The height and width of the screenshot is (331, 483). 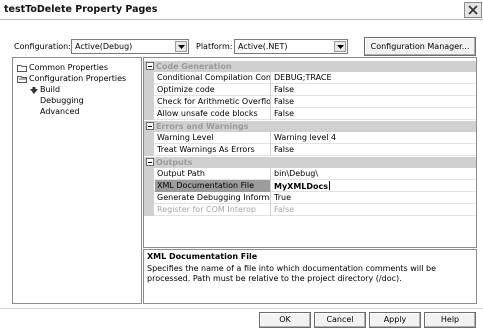 I want to click on property-value: bin\Debug\, so click(x=374, y=174).